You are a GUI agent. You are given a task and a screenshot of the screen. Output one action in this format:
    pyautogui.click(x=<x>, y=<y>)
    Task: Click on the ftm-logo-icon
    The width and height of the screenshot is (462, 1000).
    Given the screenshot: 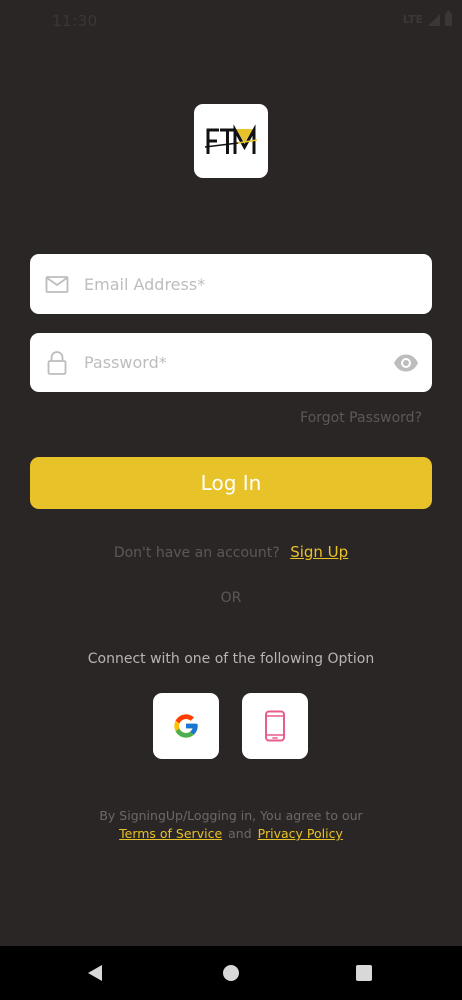 What is the action you would take?
    pyautogui.click(x=231, y=139)
    